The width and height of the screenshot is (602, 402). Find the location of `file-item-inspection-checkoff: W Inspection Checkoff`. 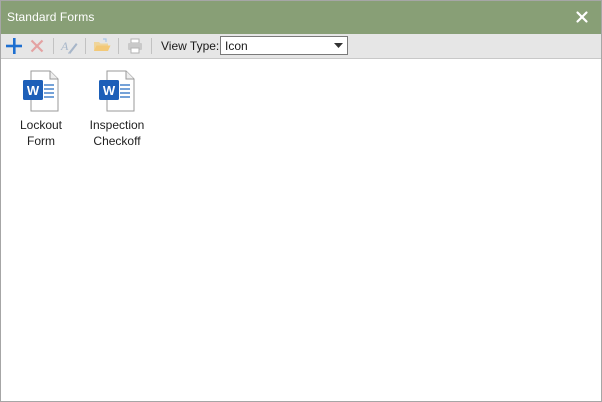

file-item-inspection-checkoff: W Inspection Checkoff is located at coordinates (117, 110).